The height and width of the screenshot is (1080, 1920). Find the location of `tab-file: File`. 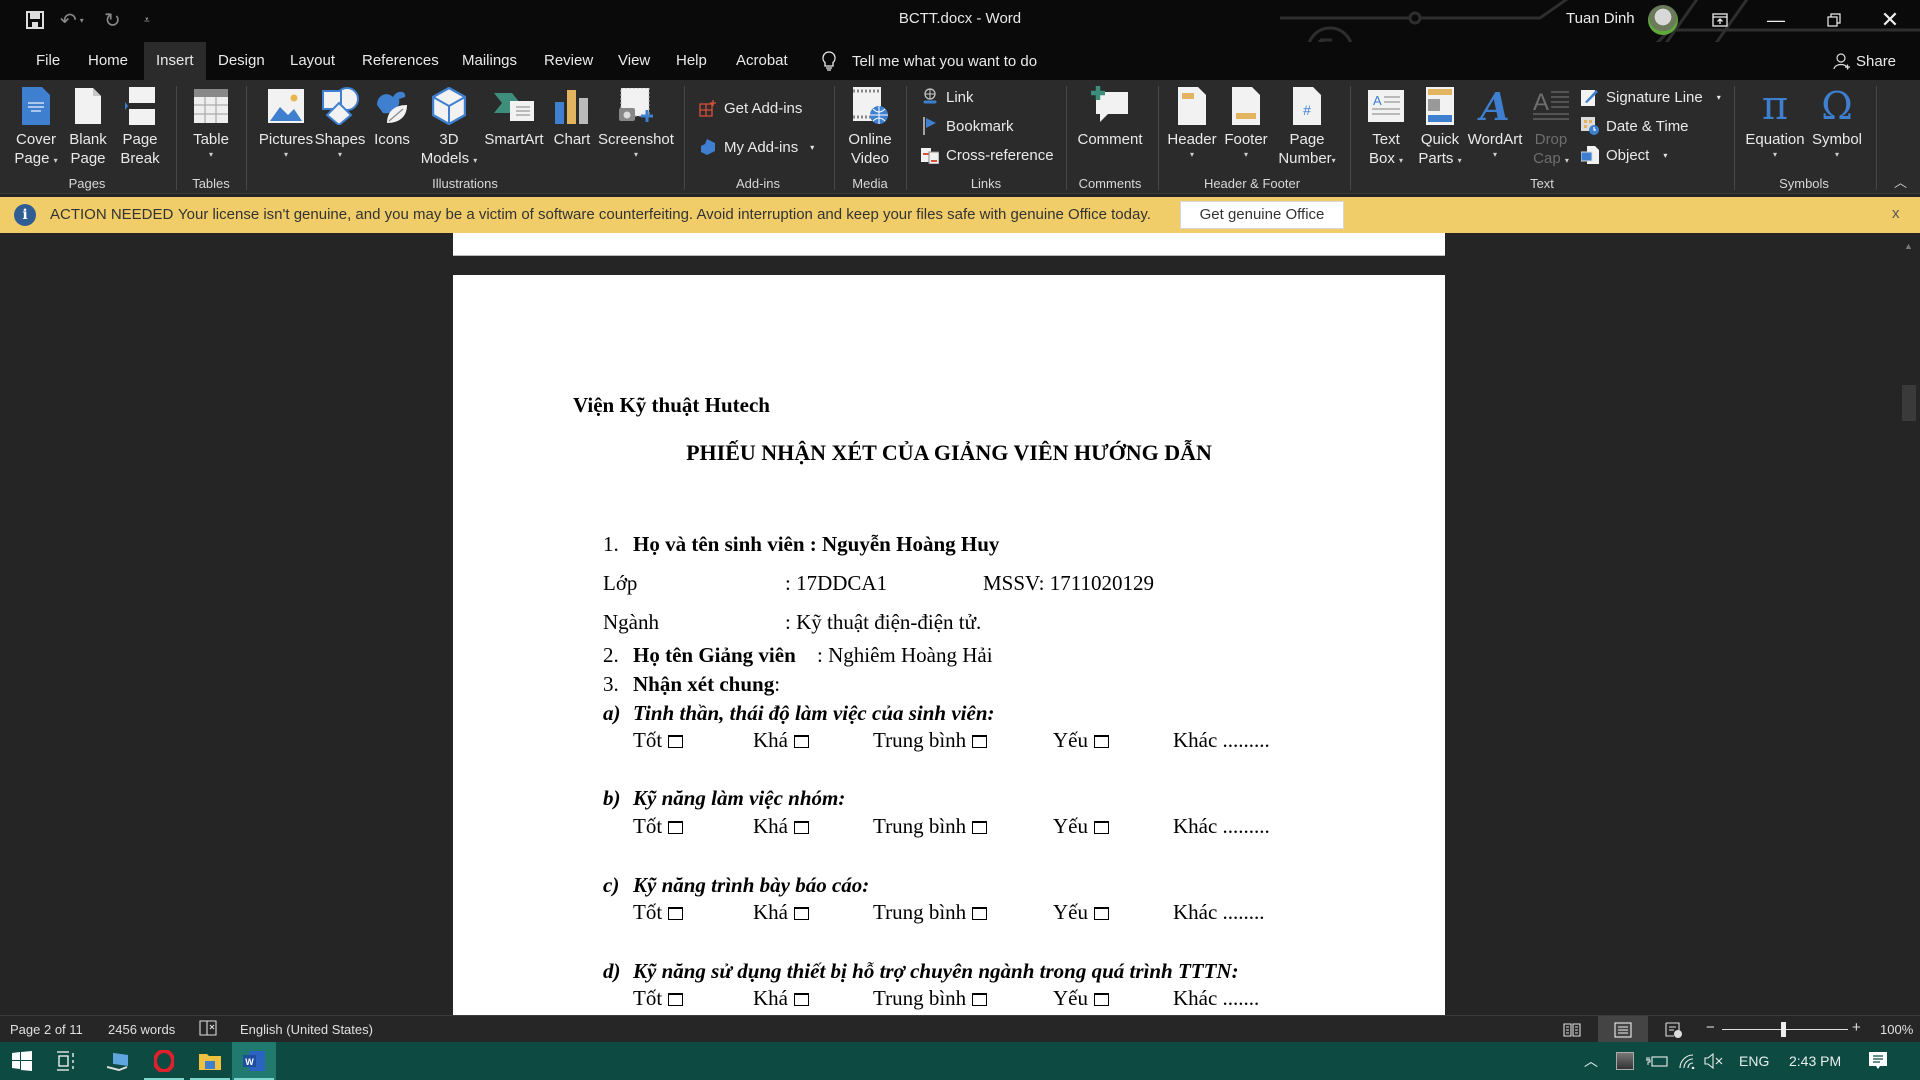

tab-file: File is located at coordinates (48, 61).